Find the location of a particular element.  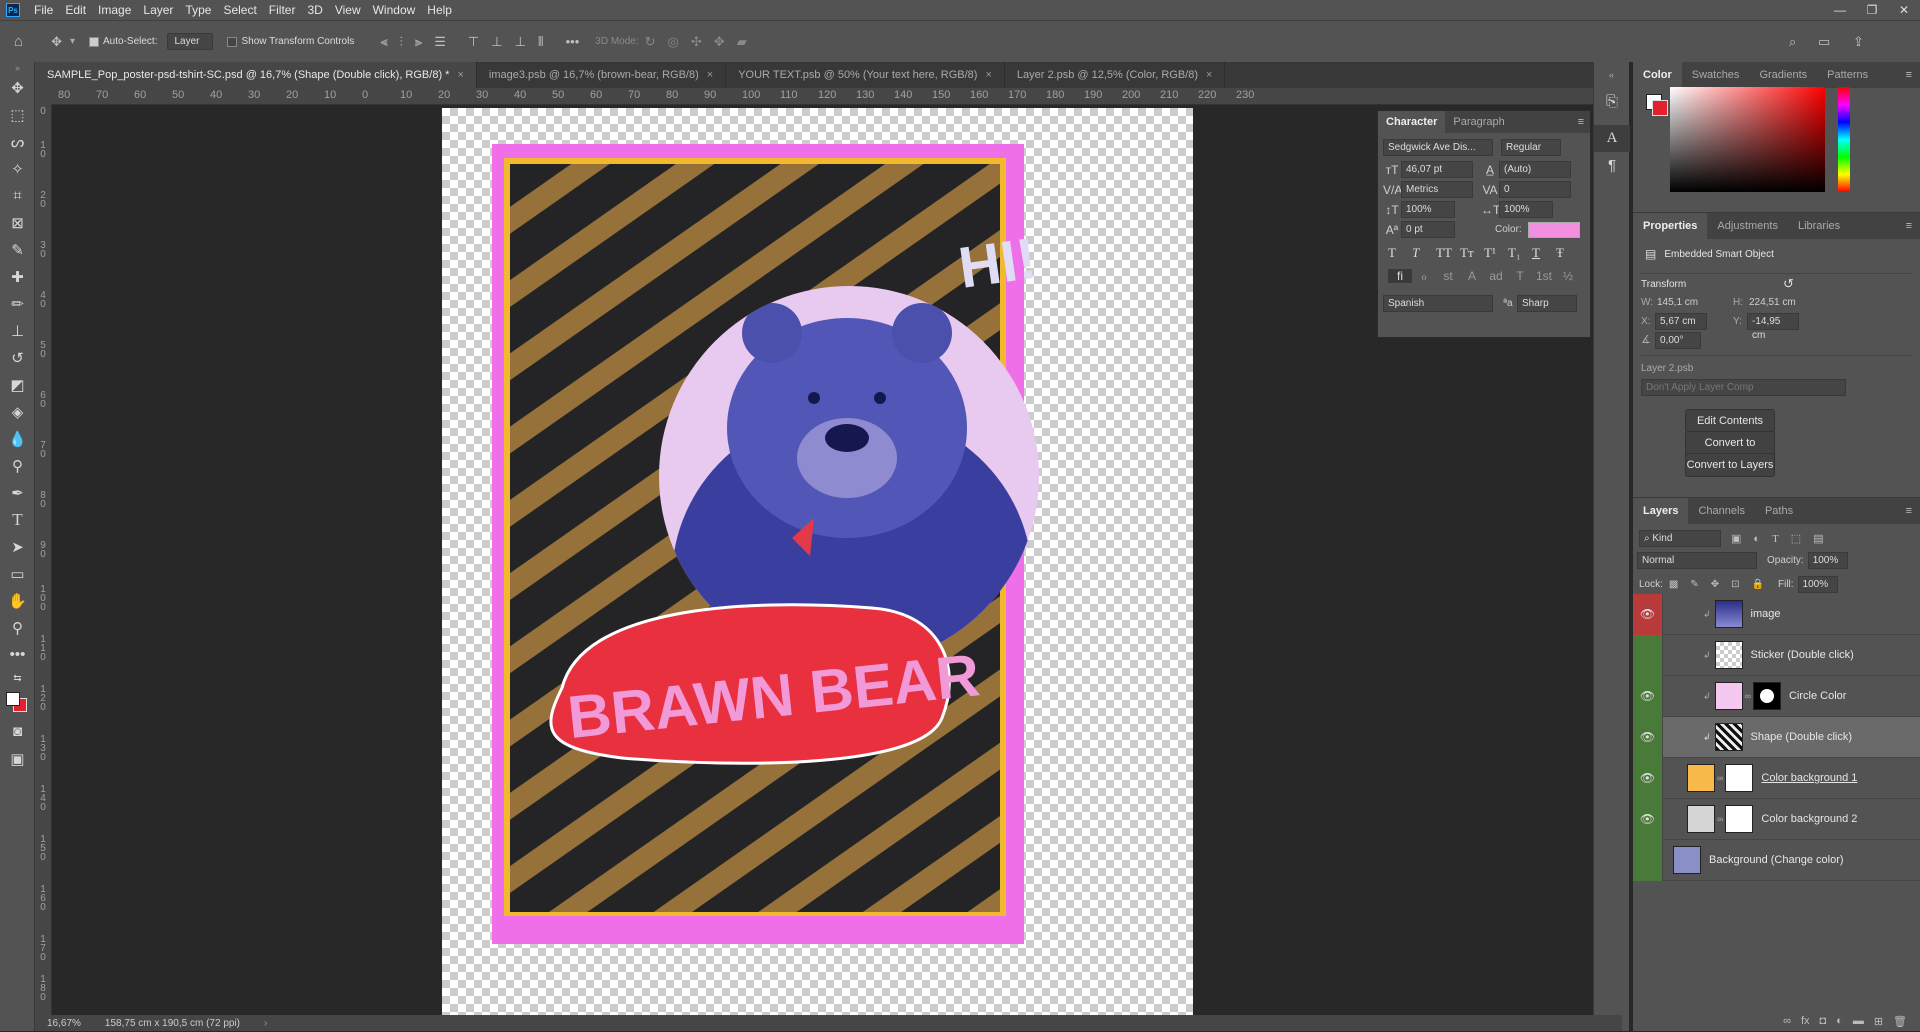

3d-pan-icon: ✣ is located at coordinates (696, 42).